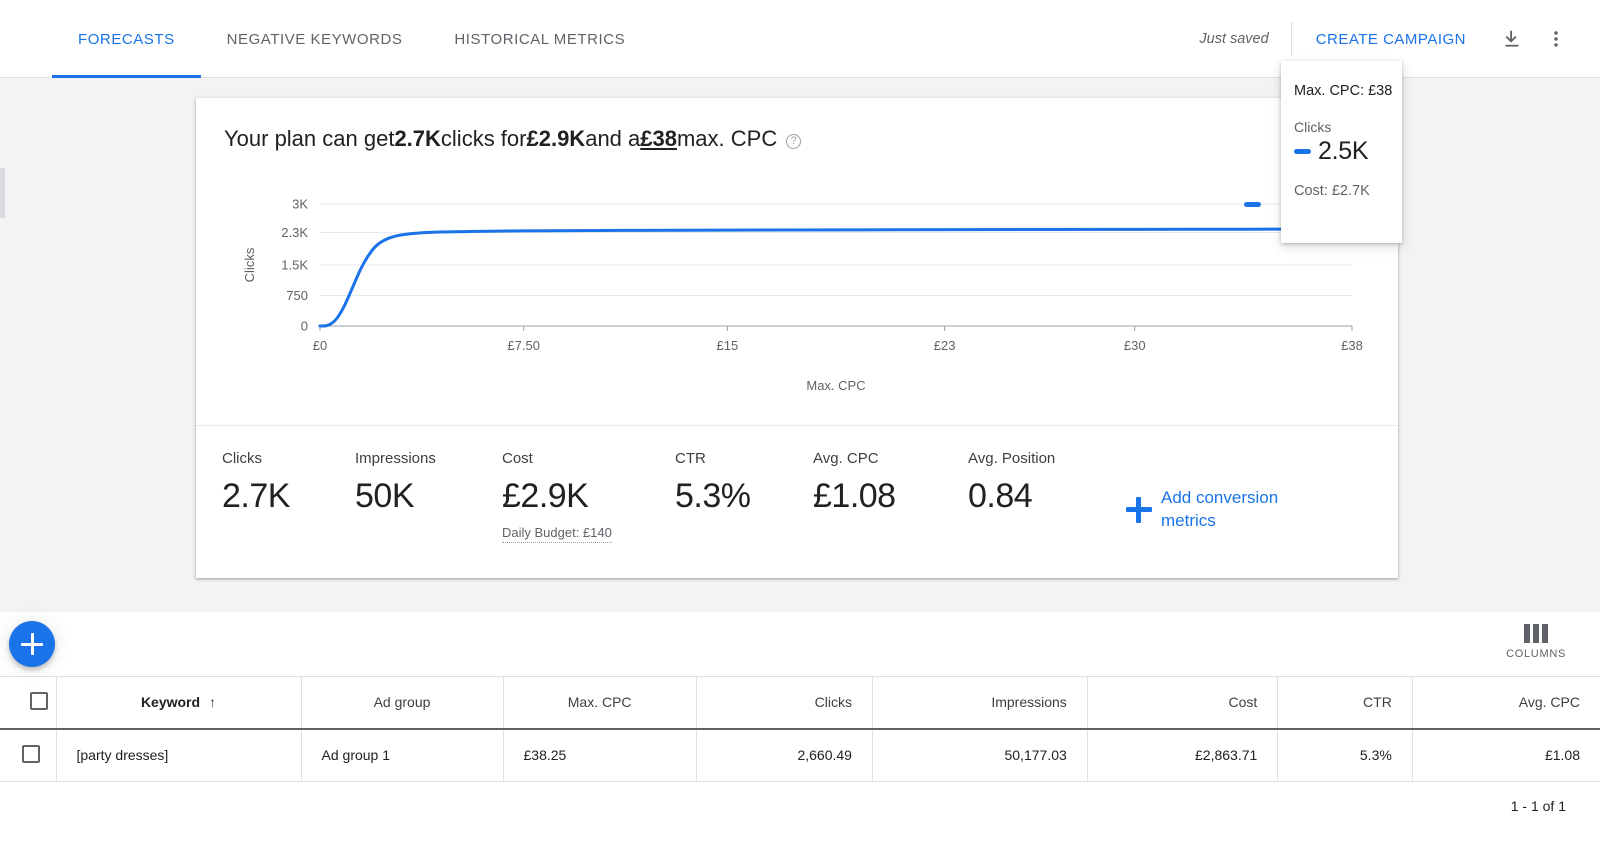  What do you see at coordinates (727, 138) in the screenshot?
I see `headline-suffix: max. CPC` at bounding box center [727, 138].